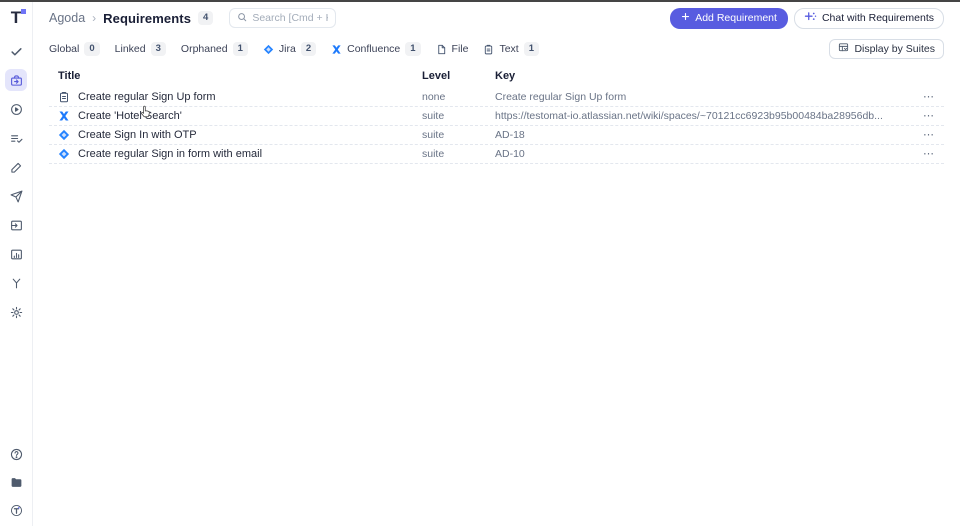 The height and width of the screenshot is (526, 960). I want to click on runs-icon, so click(16, 109).